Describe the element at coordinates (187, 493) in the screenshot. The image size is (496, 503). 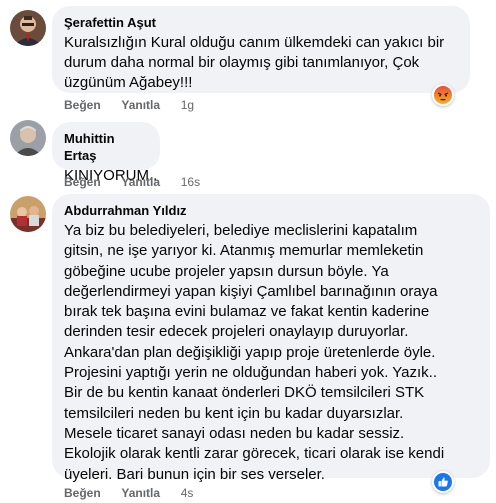
I see `timestamp: 4s` at that location.